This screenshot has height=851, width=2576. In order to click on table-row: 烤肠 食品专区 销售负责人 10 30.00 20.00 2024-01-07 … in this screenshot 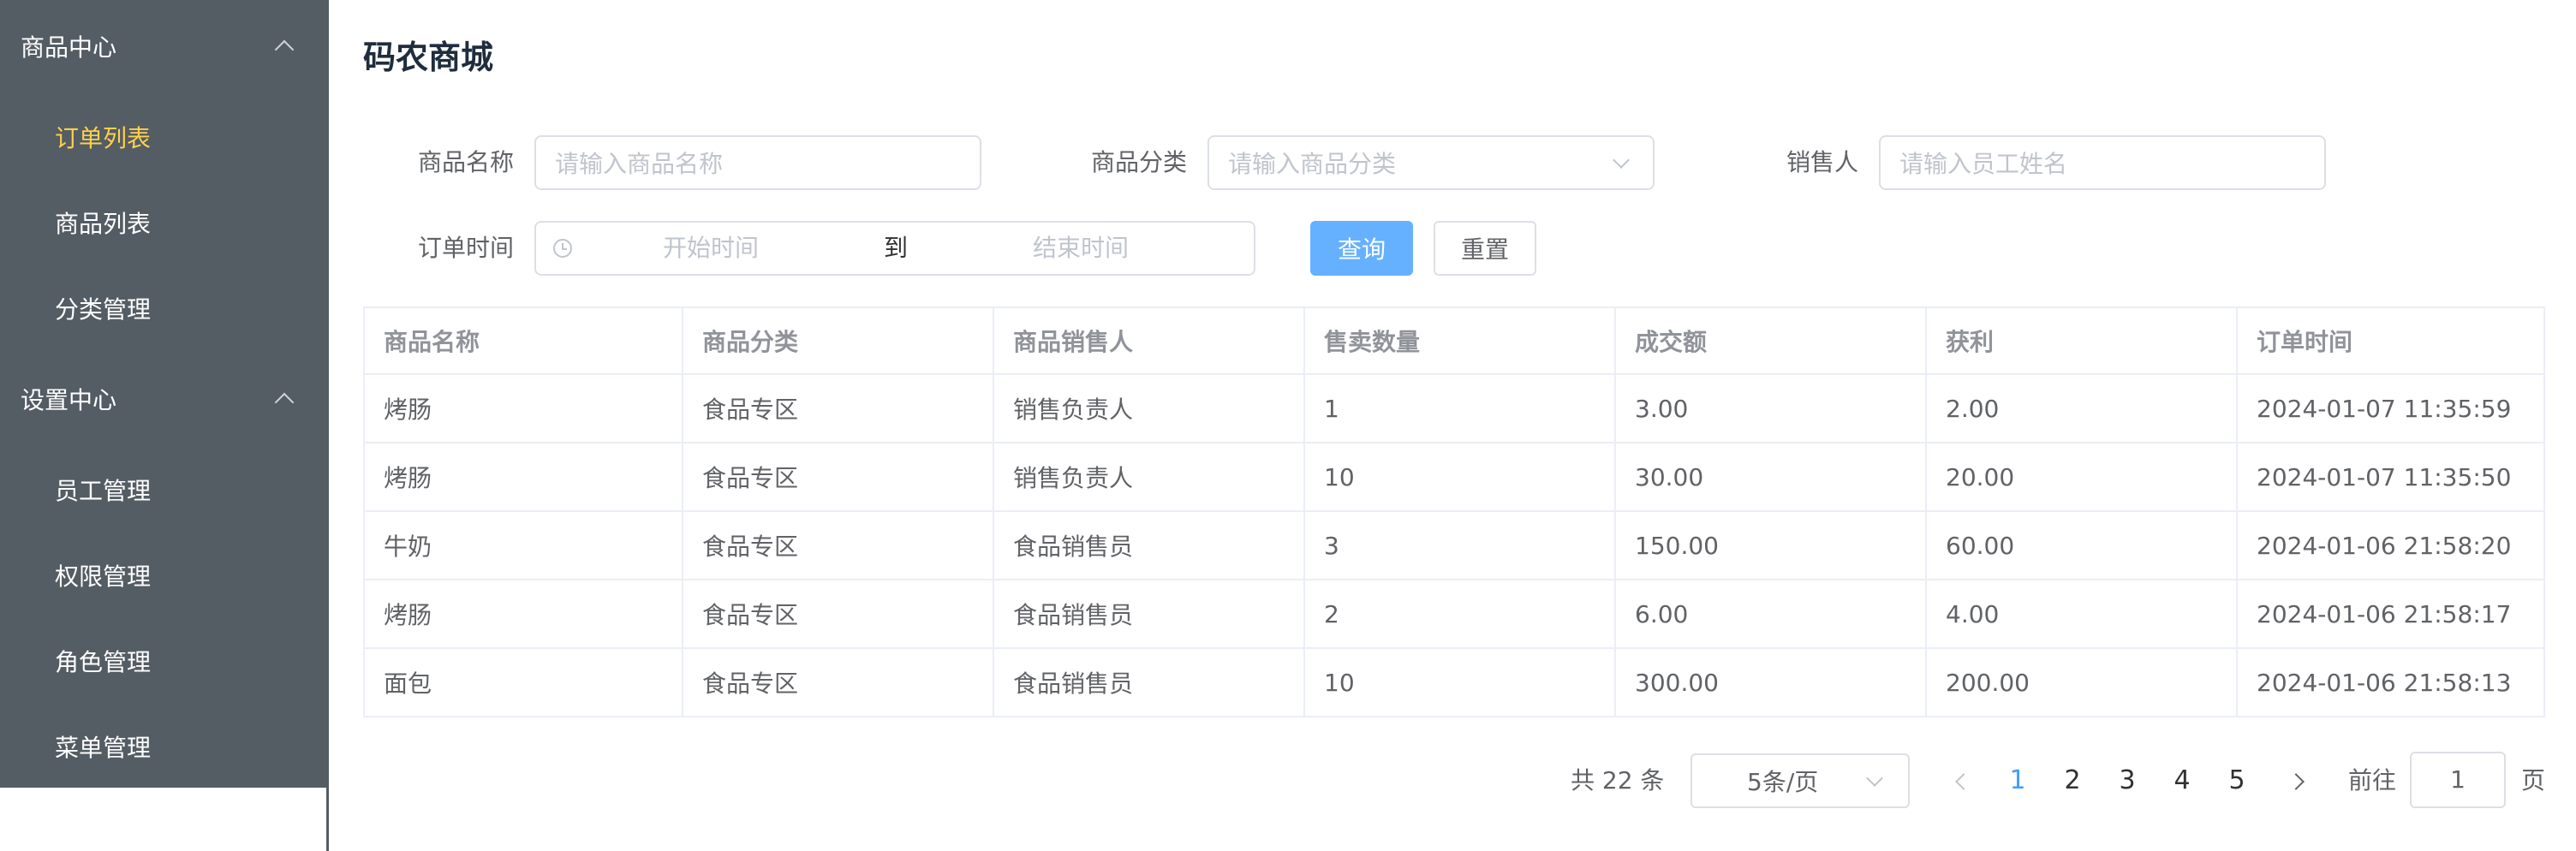, I will do `click(1454, 477)`.